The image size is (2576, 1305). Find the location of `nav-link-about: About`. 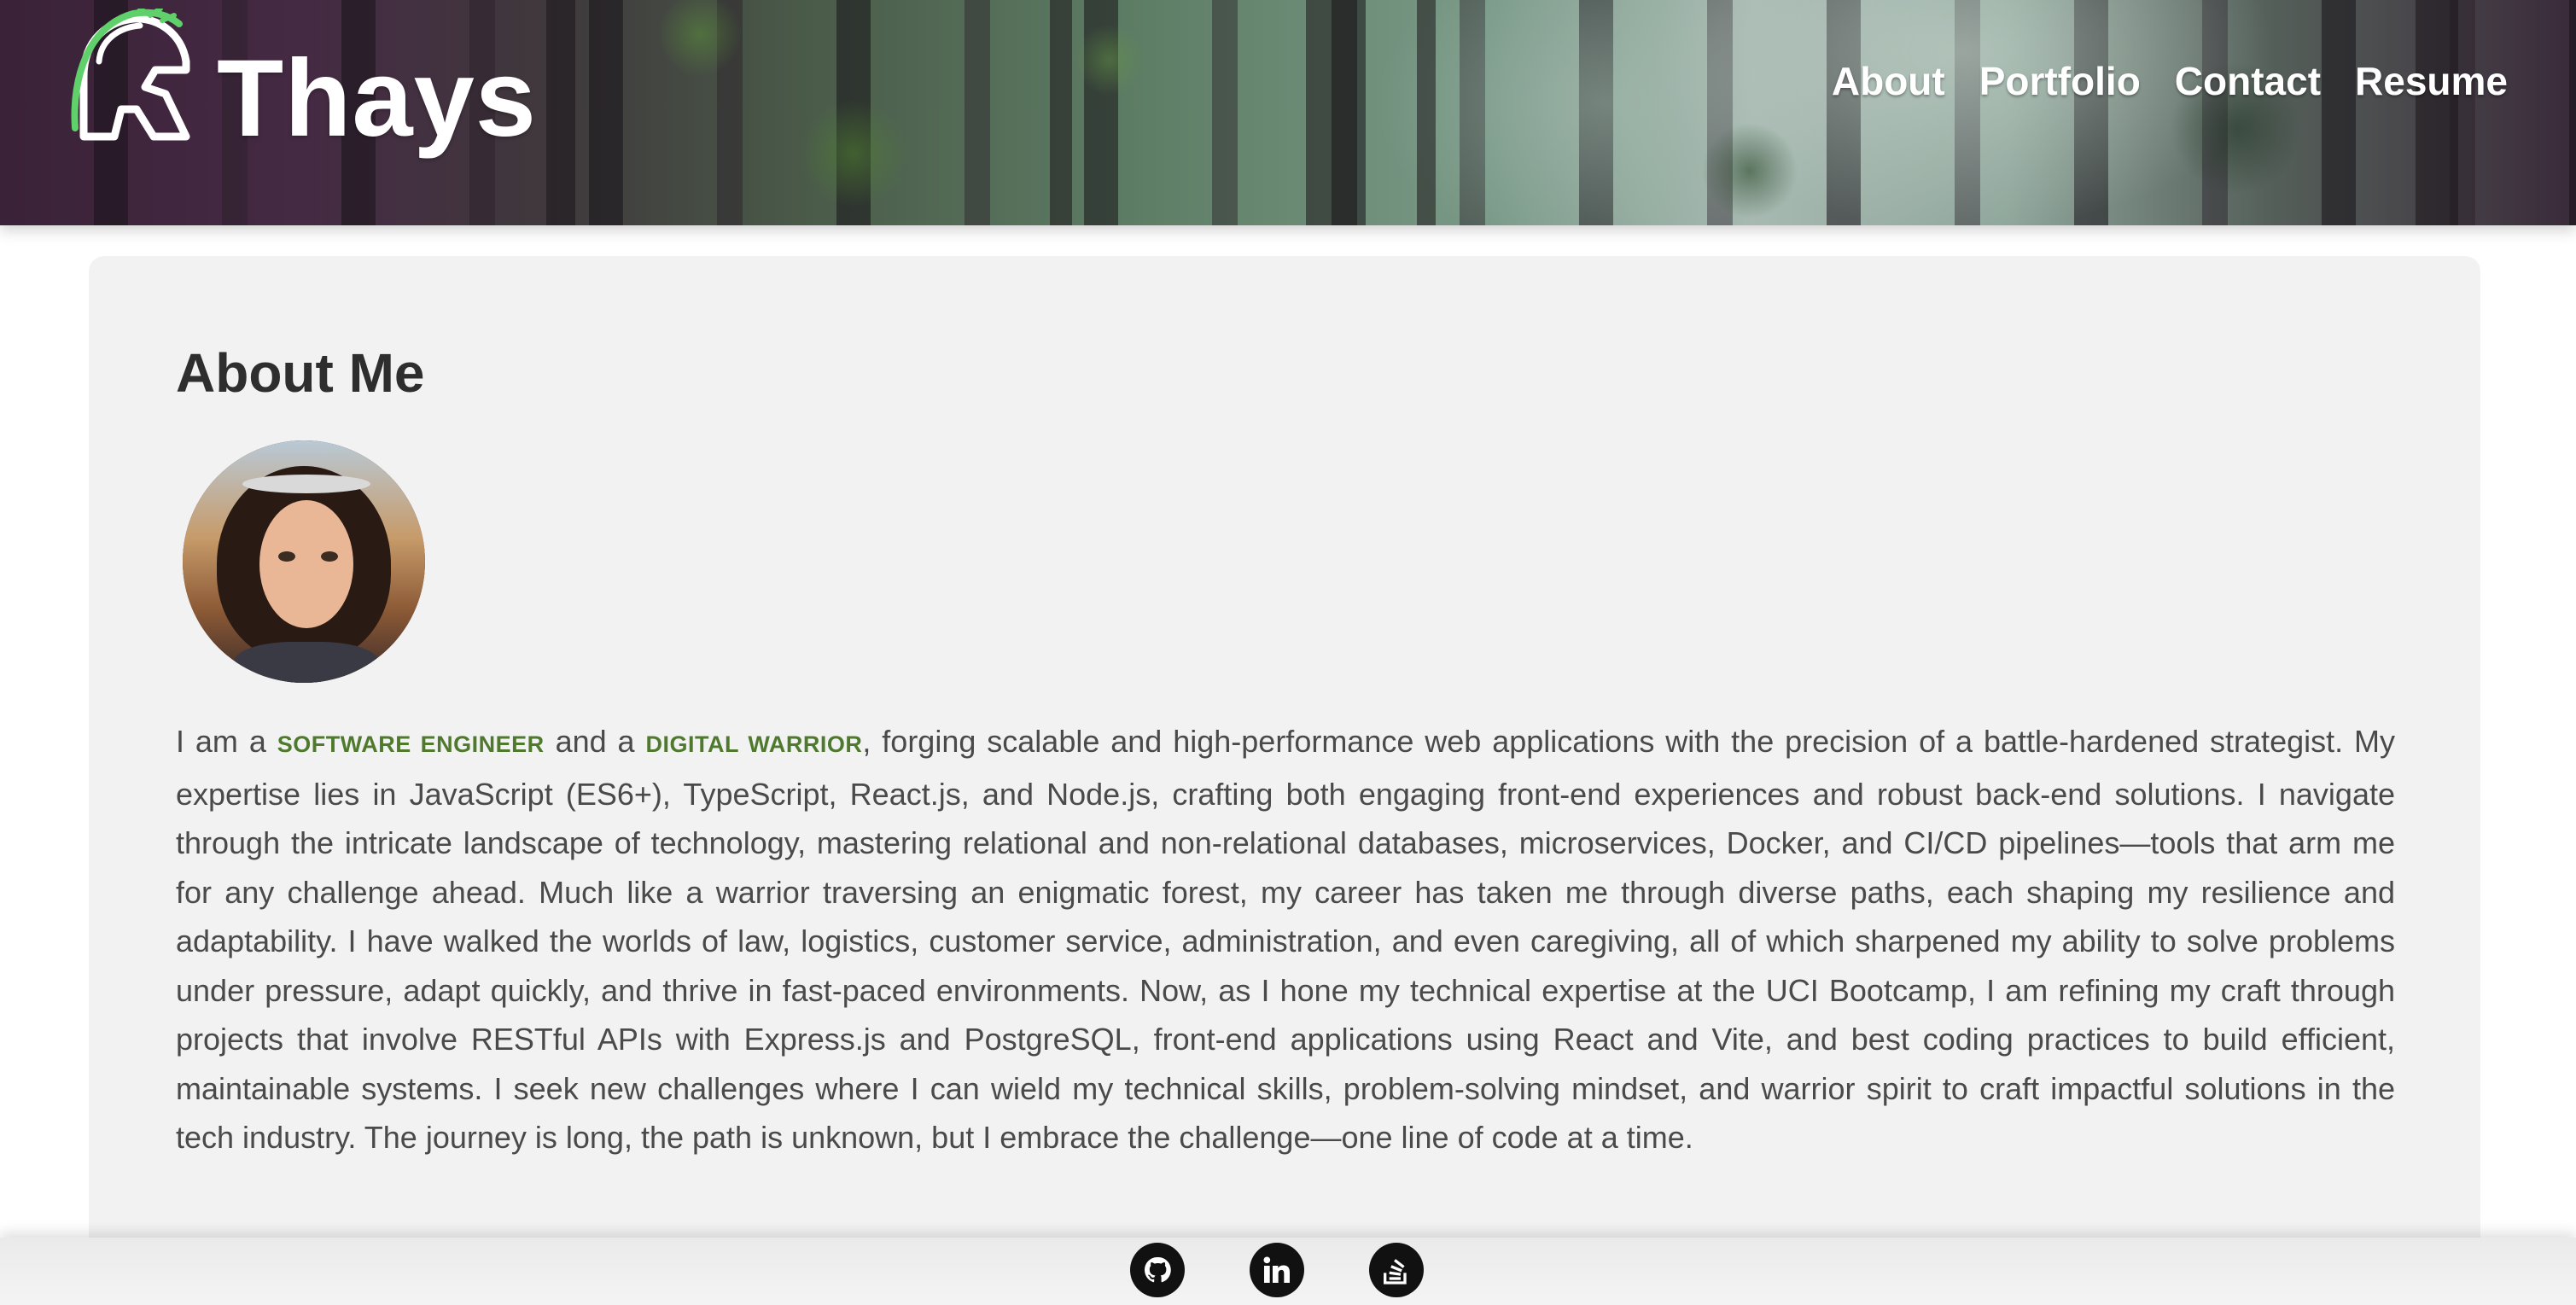

nav-link-about: About is located at coordinates (1888, 81).